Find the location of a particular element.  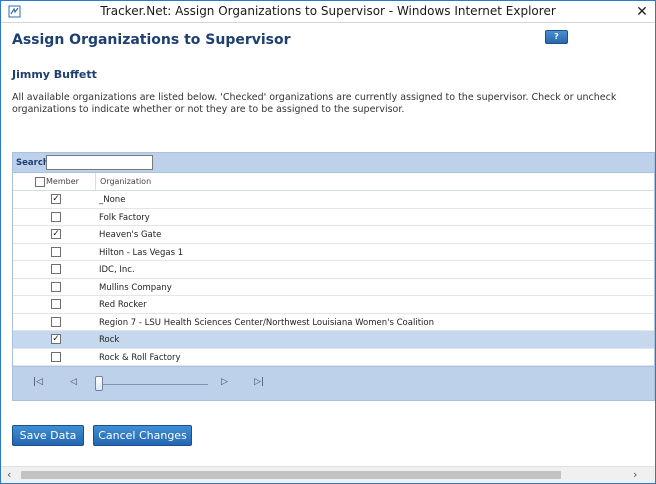

organization-name: Folk Factory is located at coordinates (124, 217).